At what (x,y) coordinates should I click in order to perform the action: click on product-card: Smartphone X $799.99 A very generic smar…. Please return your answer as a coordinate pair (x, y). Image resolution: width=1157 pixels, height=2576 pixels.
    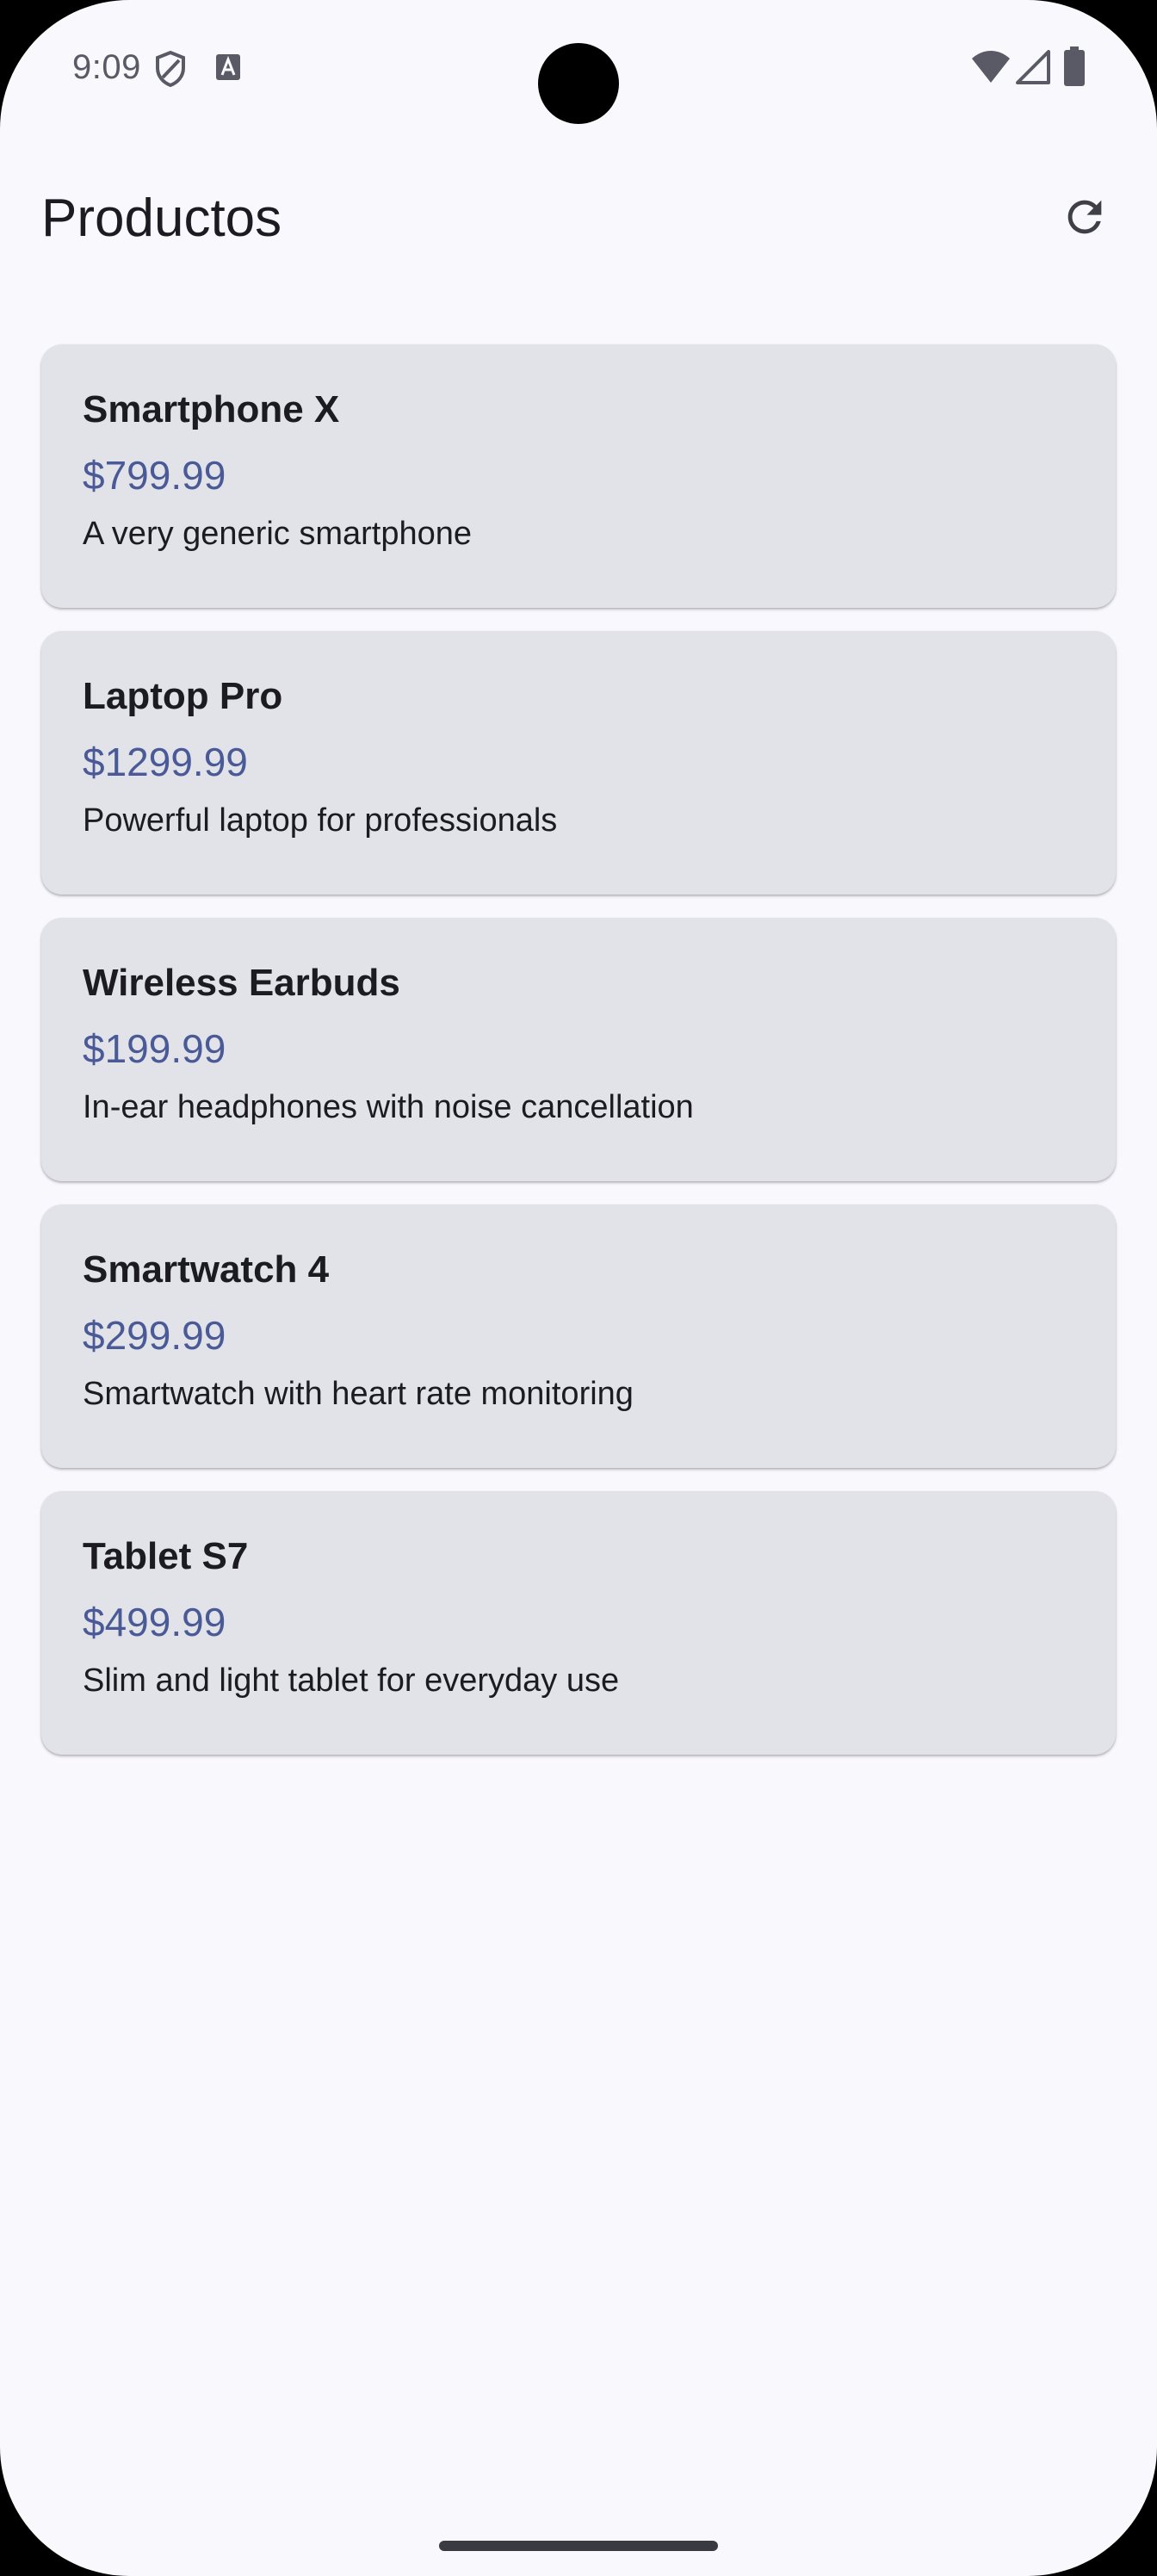
    Looking at the image, I should click on (579, 476).